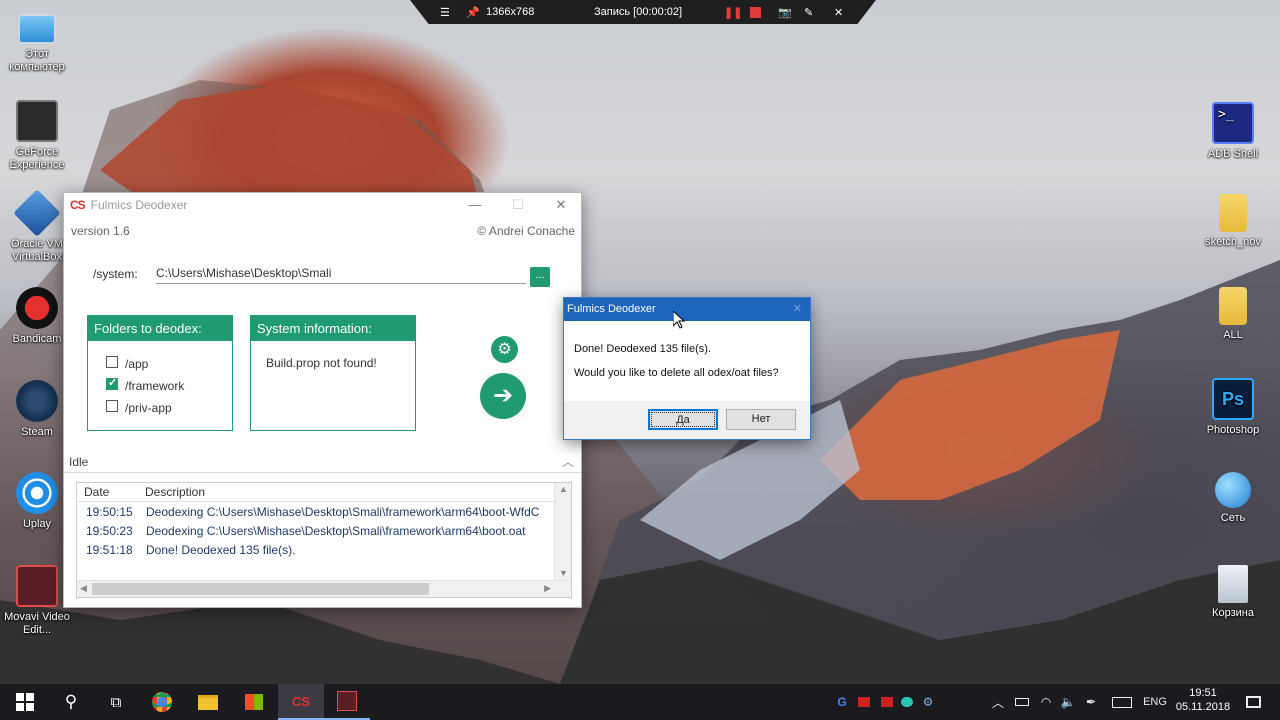  What do you see at coordinates (1233, 498) in the screenshot?
I see `desktop-icon-network: Сеть` at bounding box center [1233, 498].